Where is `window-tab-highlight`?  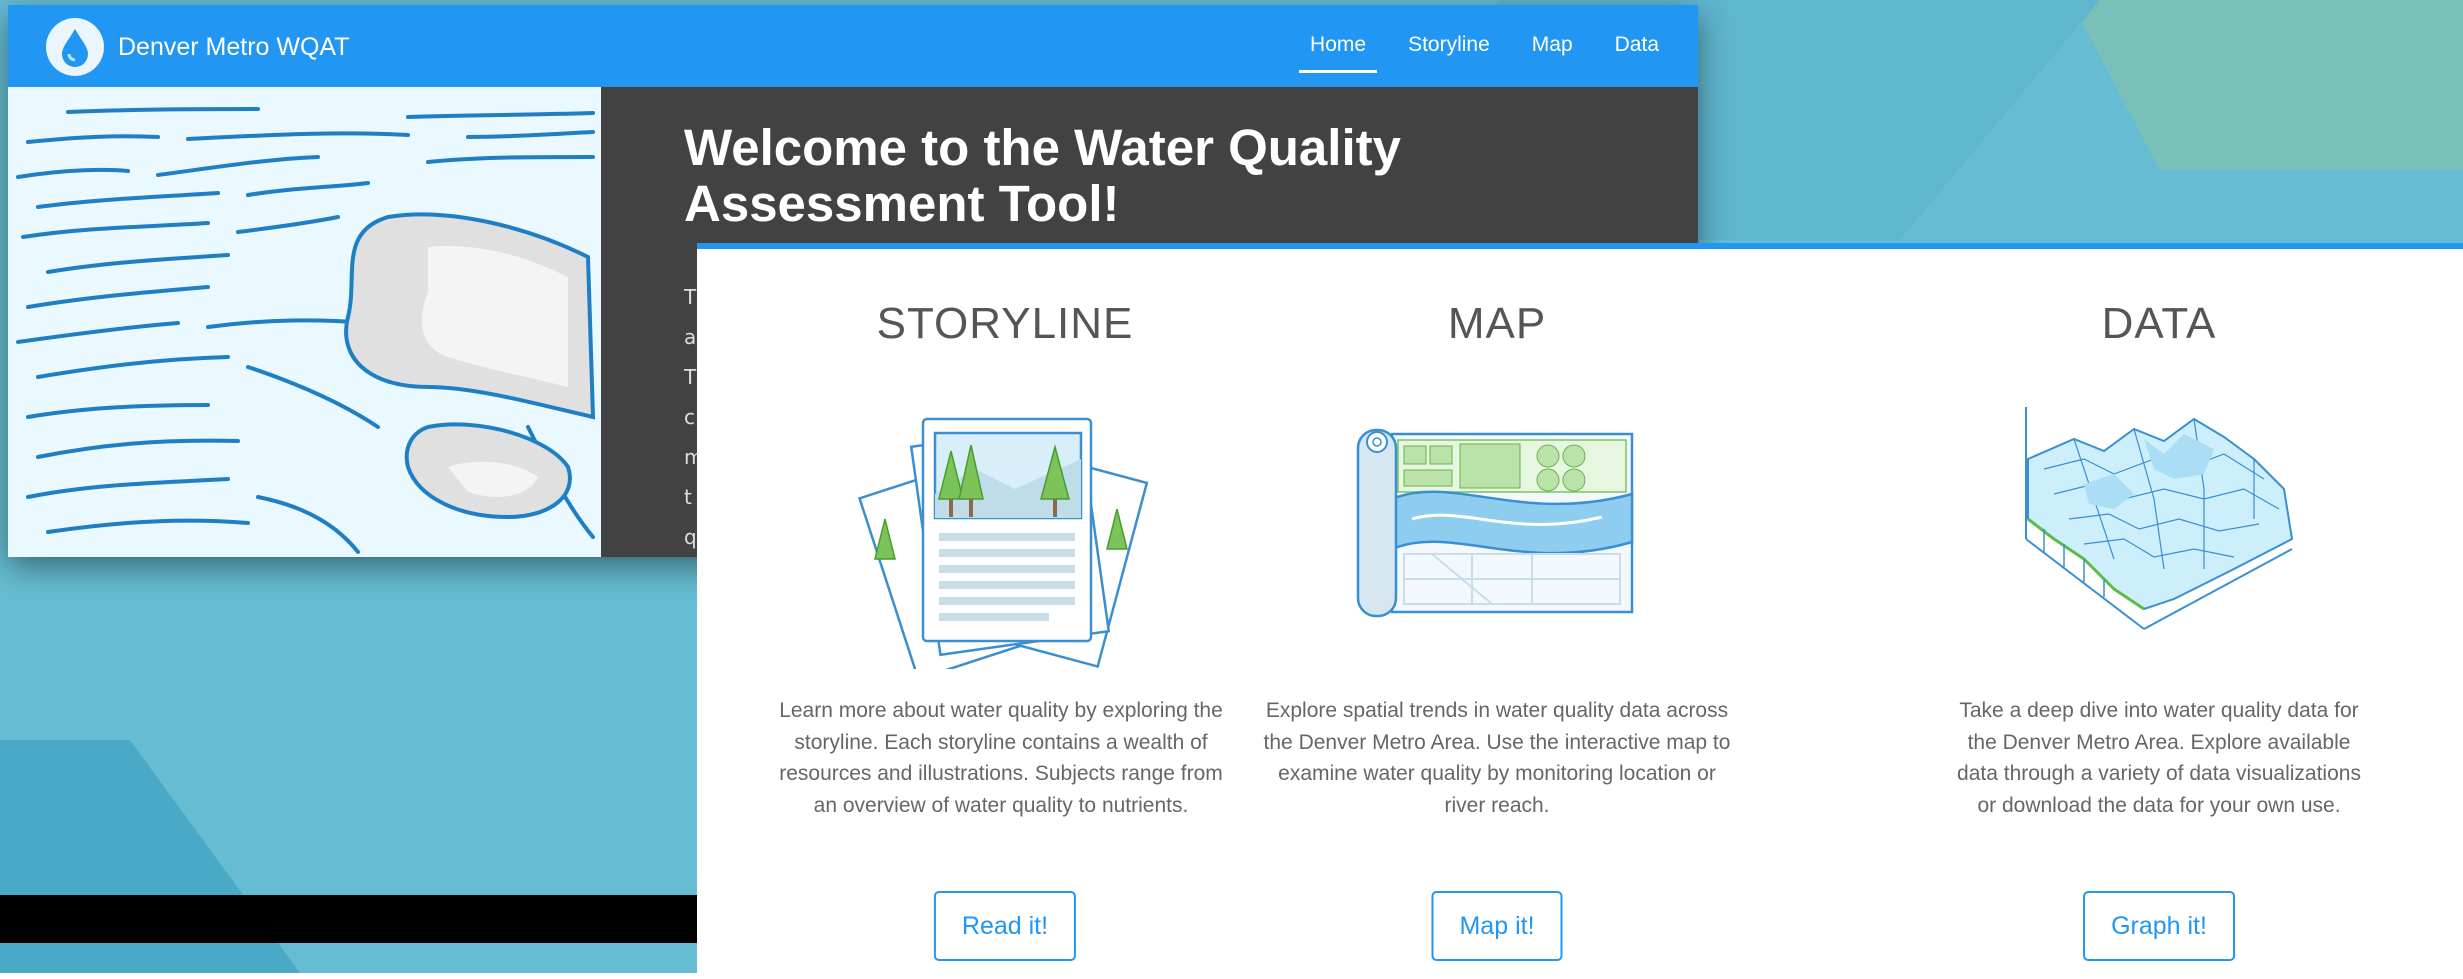
window-tab-highlight is located at coordinates (1006, 246).